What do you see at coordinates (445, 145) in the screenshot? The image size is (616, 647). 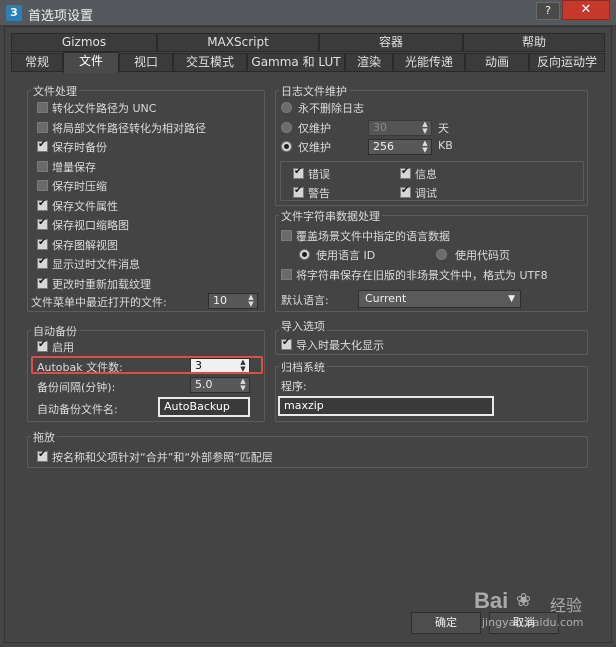 I see `kb-unit: KB` at bounding box center [445, 145].